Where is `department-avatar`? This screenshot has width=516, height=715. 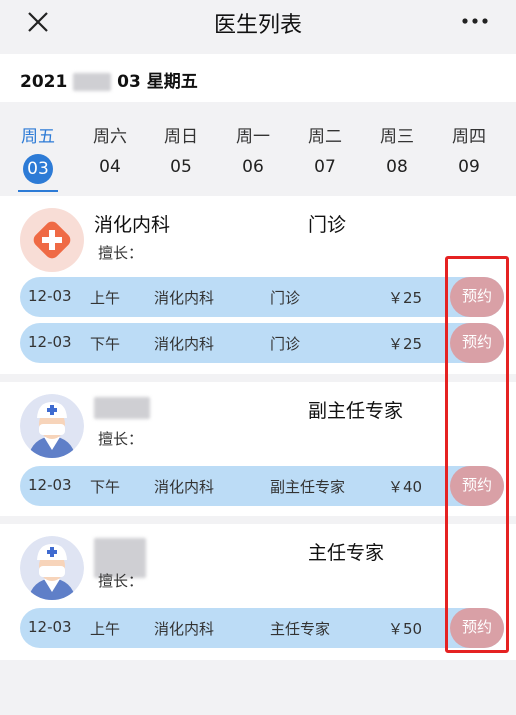 department-avatar is located at coordinates (52, 240).